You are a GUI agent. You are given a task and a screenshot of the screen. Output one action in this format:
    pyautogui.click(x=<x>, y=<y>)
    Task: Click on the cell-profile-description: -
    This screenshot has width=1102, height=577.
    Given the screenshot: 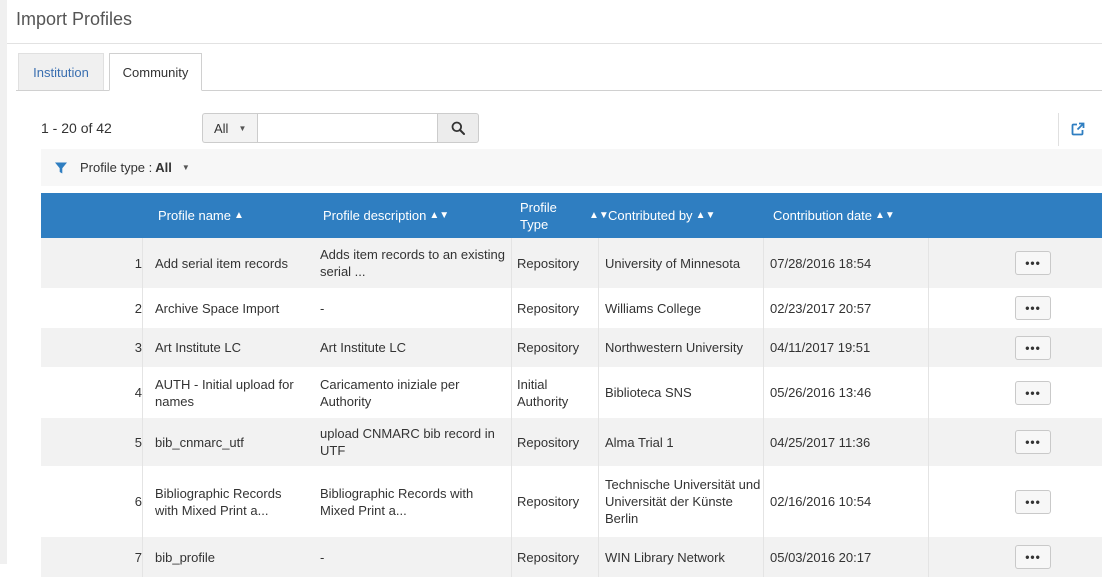 What is the action you would take?
    pyautogui.click(x=322, y=557)
    